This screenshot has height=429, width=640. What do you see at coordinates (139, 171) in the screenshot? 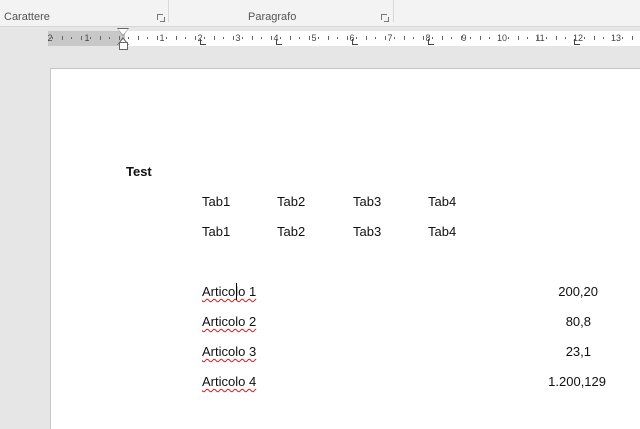
I see `document-heading: Test` at bounding box center [139, 171].